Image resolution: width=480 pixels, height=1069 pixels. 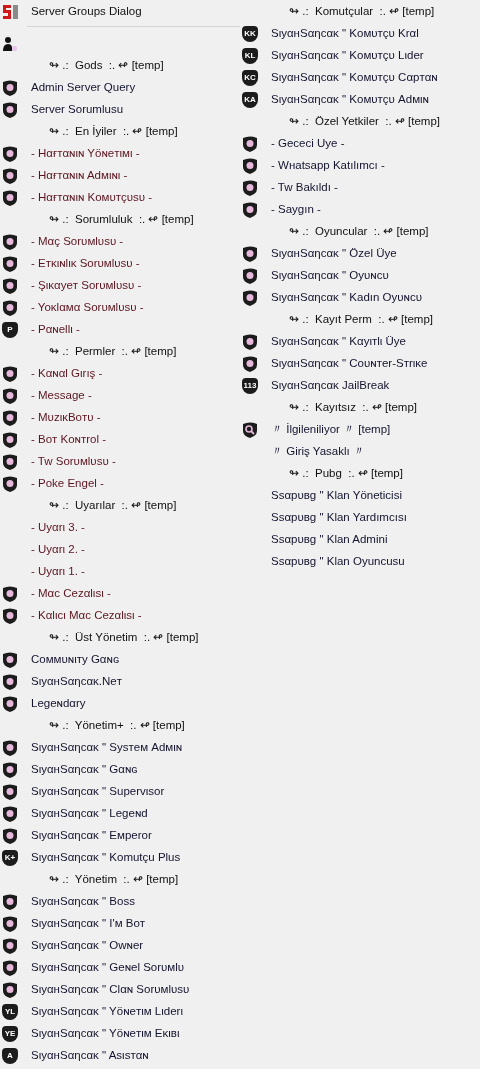 I want to click on group-item: - Uyαrι 1. -, so click(x=58, y=572).